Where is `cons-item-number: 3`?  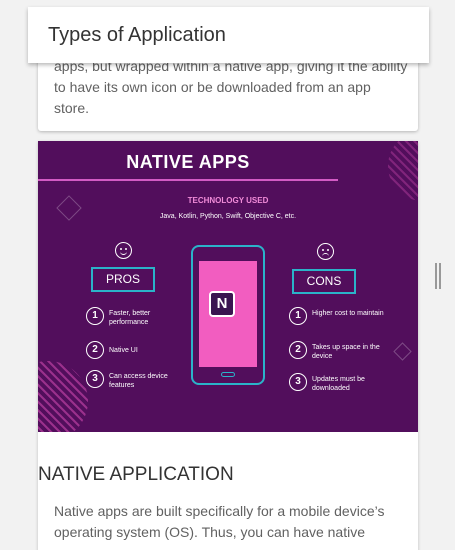
cons-item-number: 3 is located at coordinates (298, 382).